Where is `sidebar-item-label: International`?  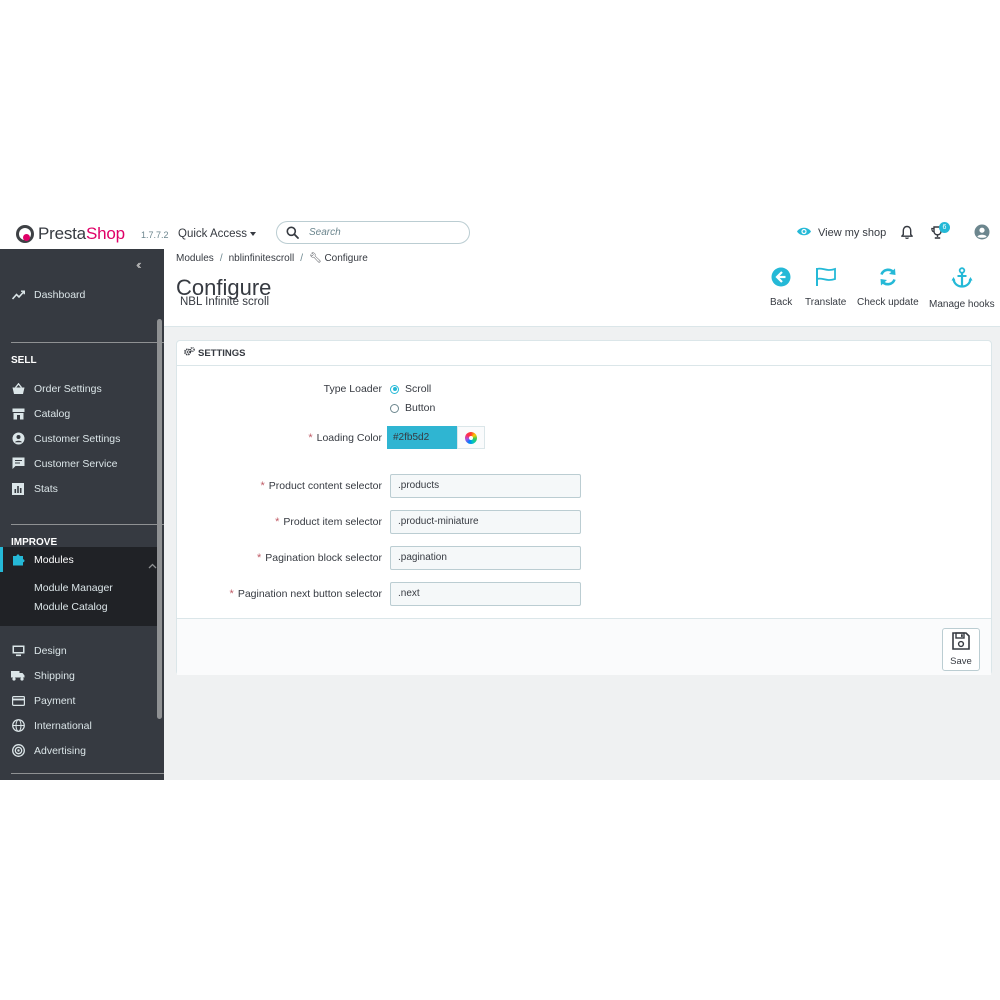
sidebar-item-label: International is located at coordinates (63, 725).